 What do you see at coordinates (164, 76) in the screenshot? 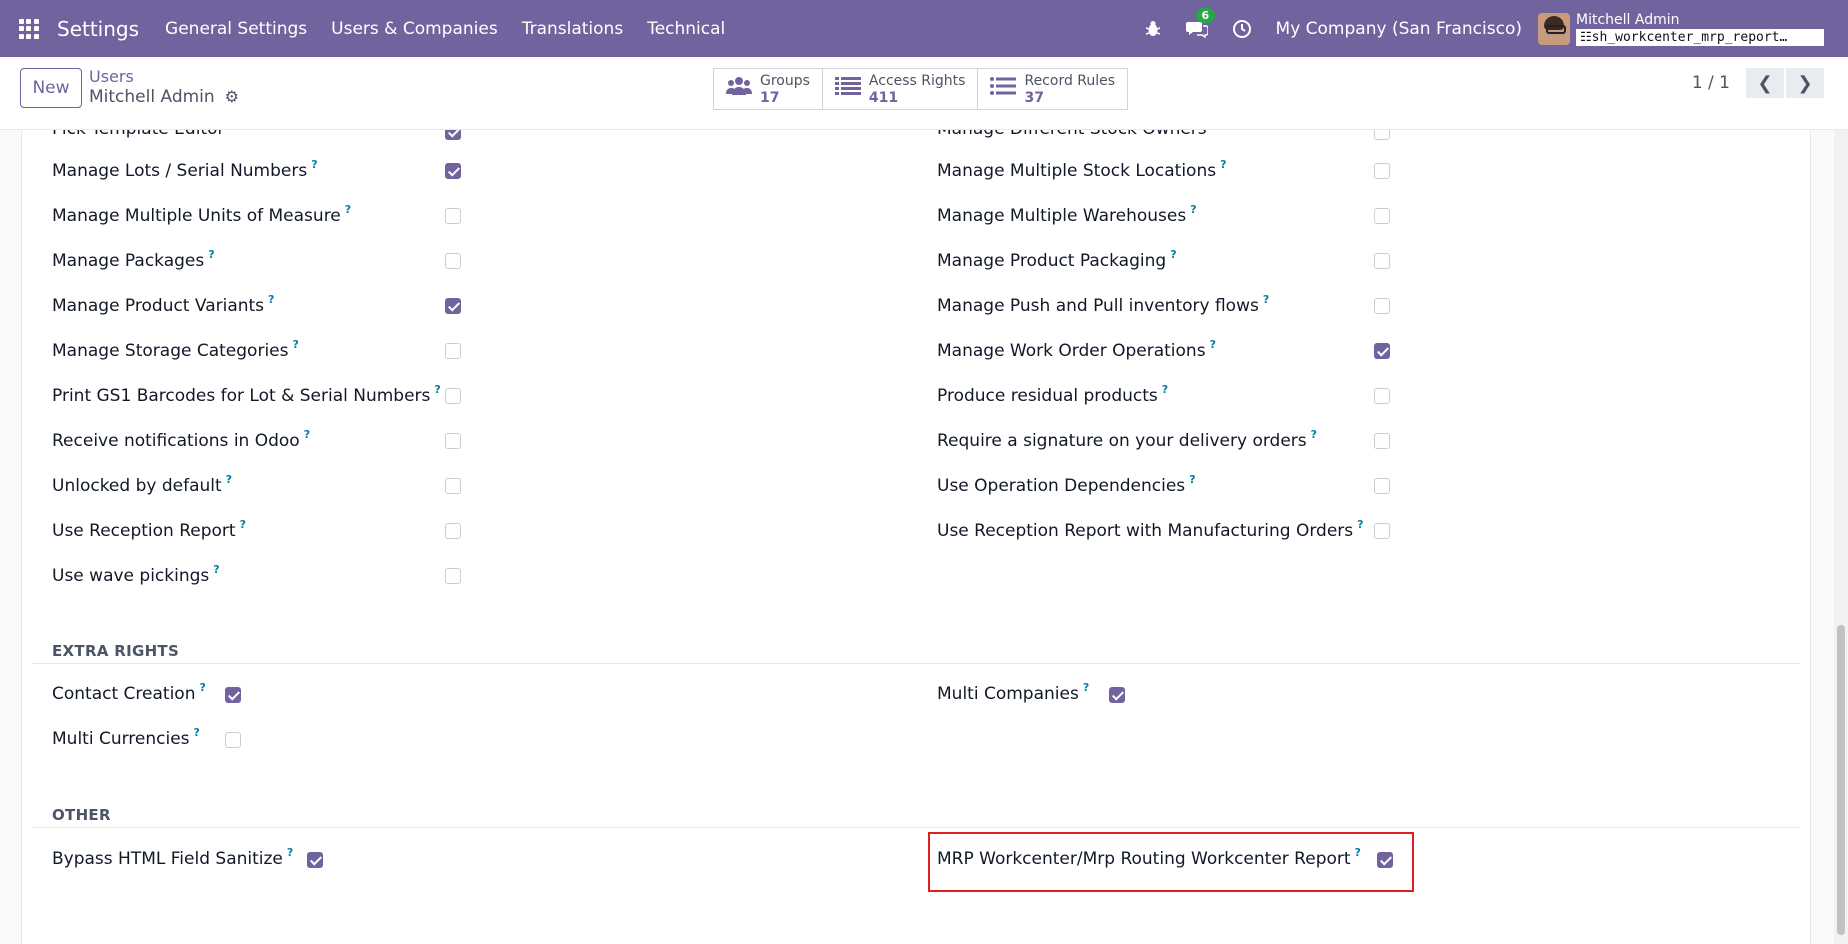
I see `breadcrumb-users-link: Users` at bounding box center [164, 76].